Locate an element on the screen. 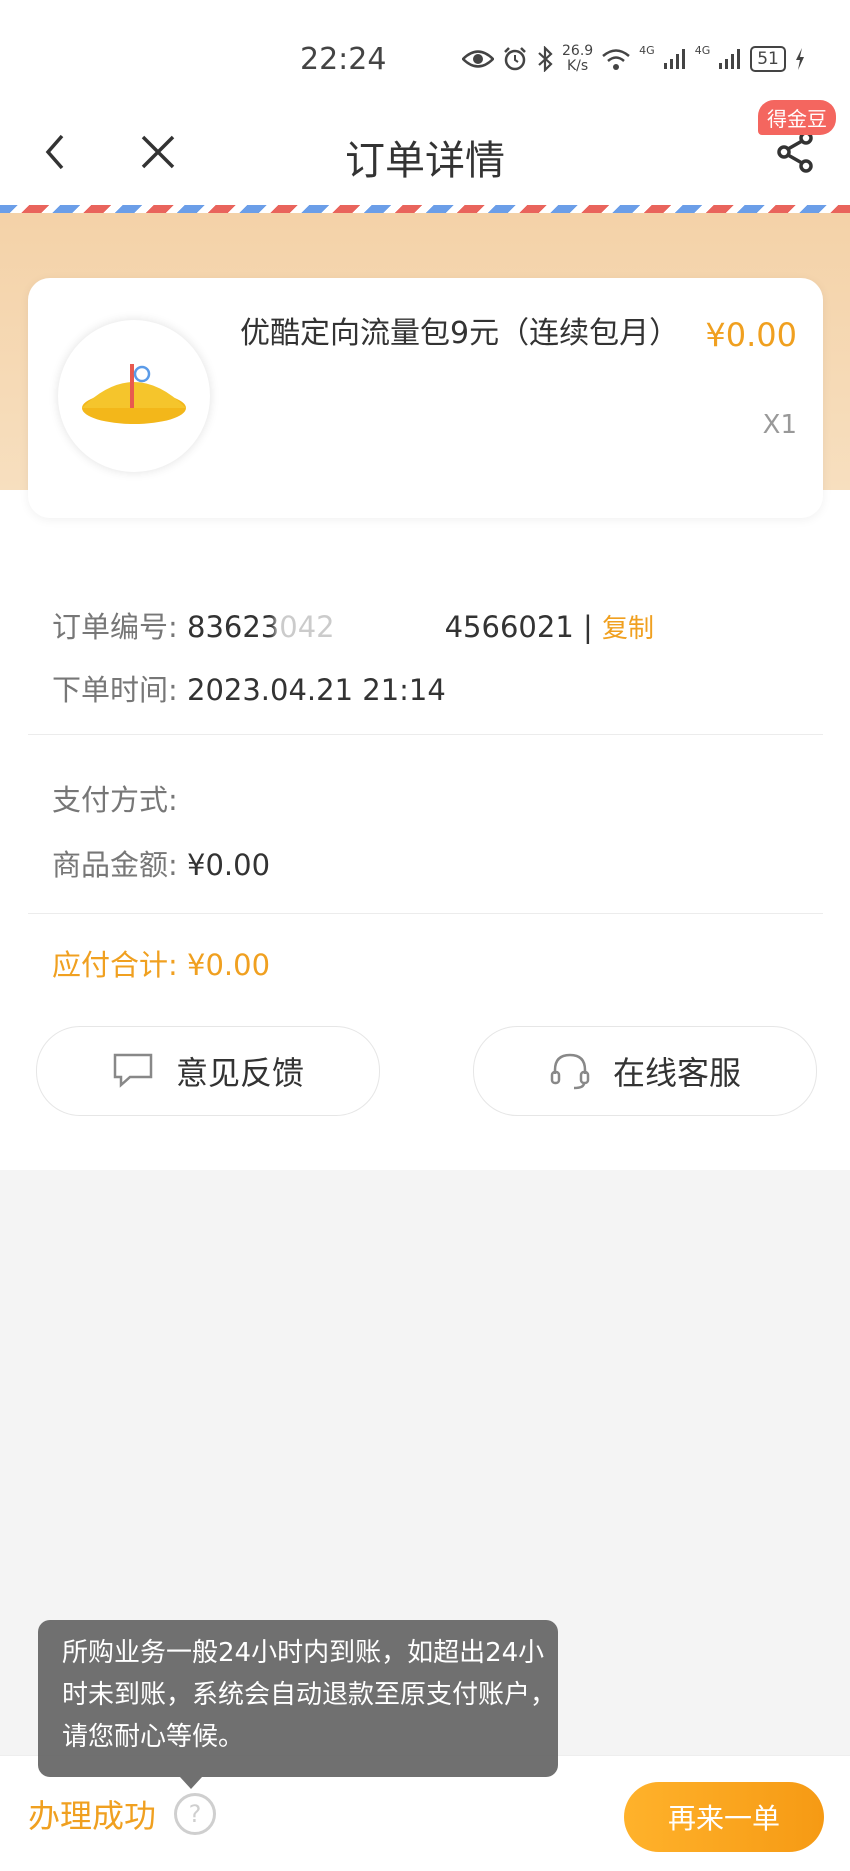 Image resolution: width=850 pixels, height=1871 pixels. tooltip-arrow is located at coordinates (191, 1783).